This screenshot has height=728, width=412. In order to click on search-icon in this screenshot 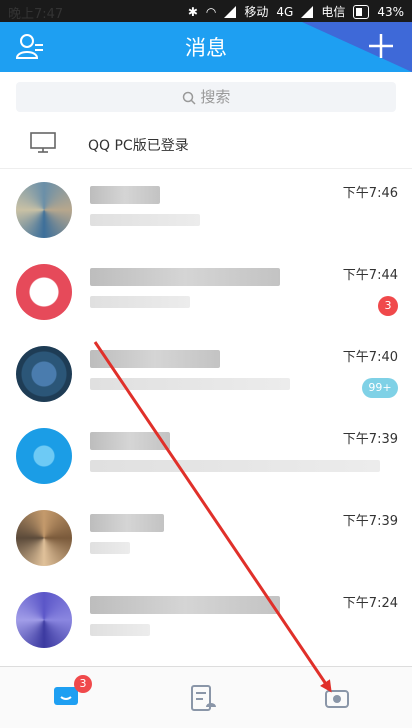, I will do `click(189, 98)`.